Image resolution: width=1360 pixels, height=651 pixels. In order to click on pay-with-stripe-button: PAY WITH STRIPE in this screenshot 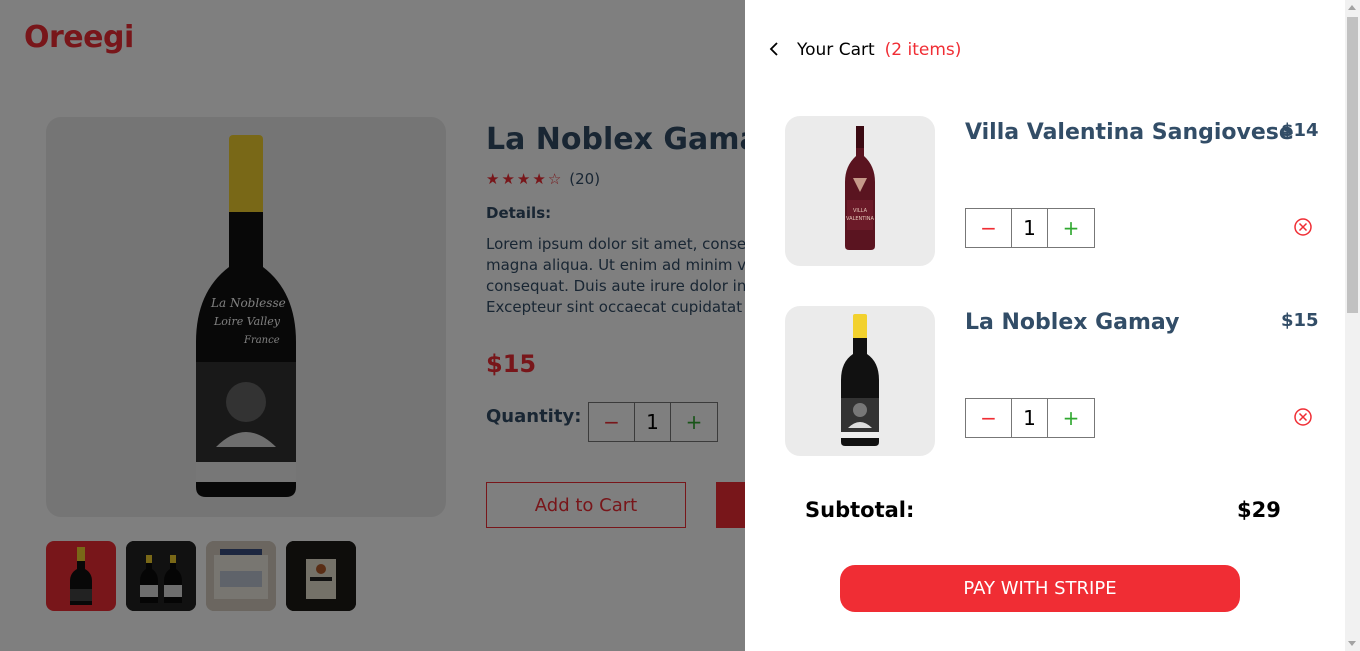, I will do `click(1040, 588)`.